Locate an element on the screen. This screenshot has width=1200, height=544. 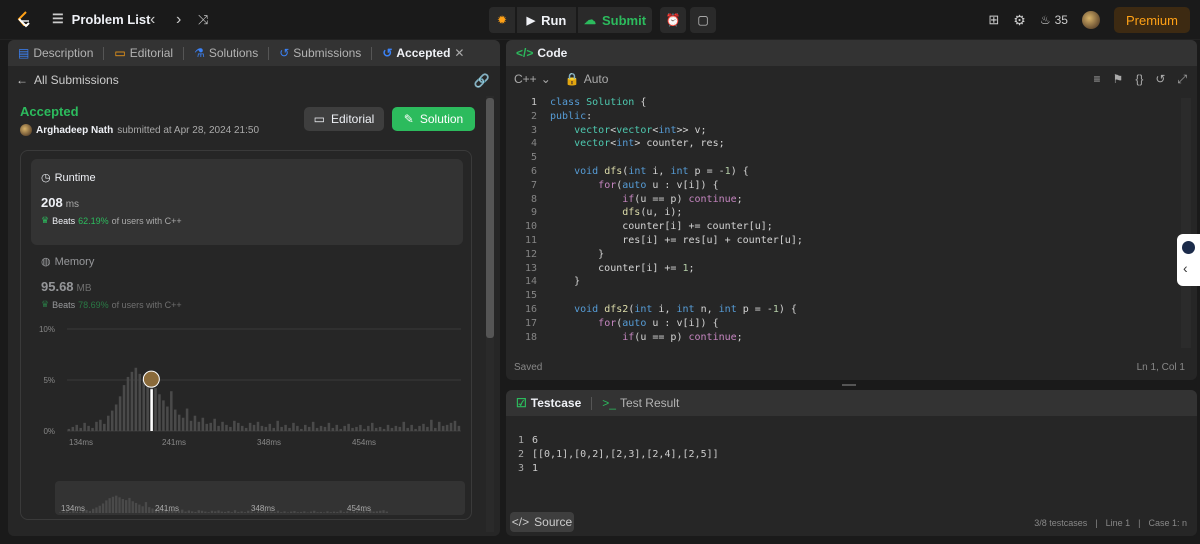
side-helper-widget: ‹ is located at coordinates (1188, 260).